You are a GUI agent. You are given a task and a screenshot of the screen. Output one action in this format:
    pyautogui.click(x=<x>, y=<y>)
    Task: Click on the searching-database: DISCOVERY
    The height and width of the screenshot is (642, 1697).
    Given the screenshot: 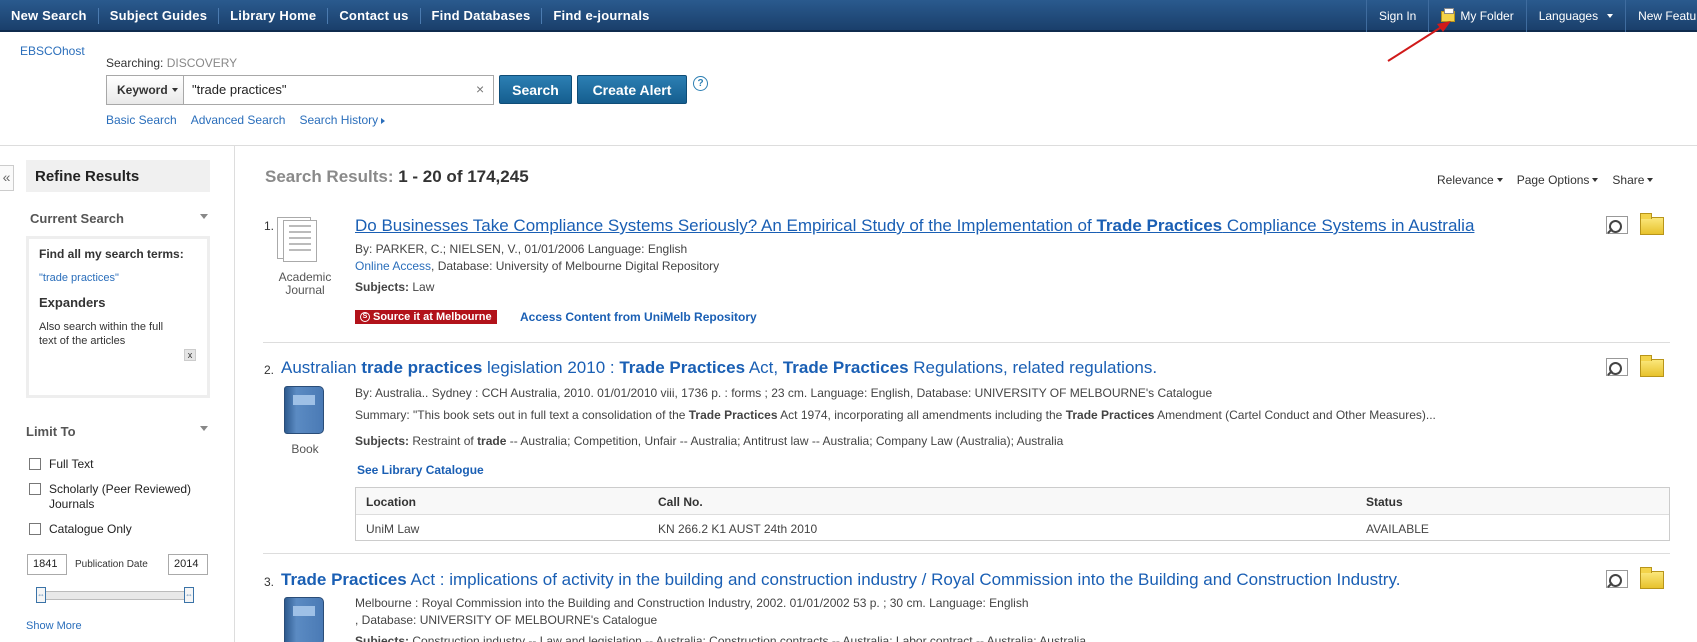 What is the action you would take?
    pyautogui.click(x=202, y=63)
    